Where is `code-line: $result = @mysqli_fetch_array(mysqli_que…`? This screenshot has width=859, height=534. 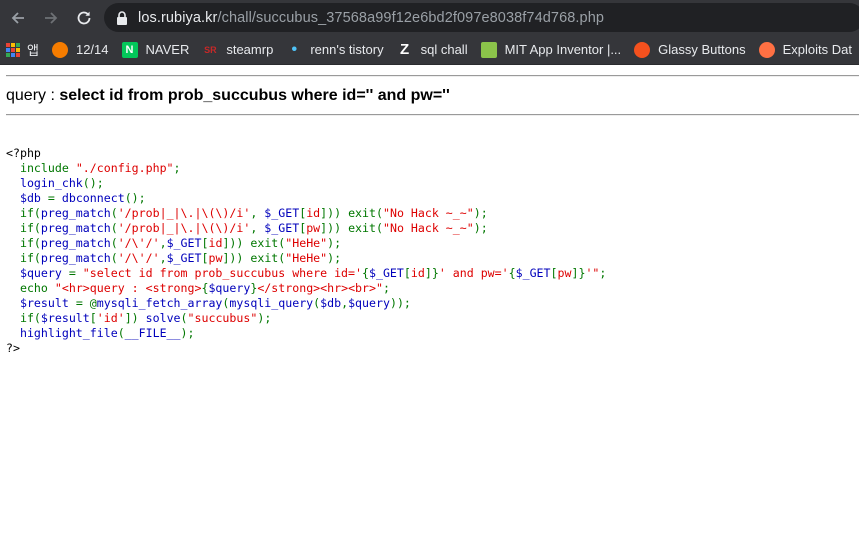 code-line: $result = @mysqli_fetch_array(mysqli_que… is located at coordinates (306, 303).